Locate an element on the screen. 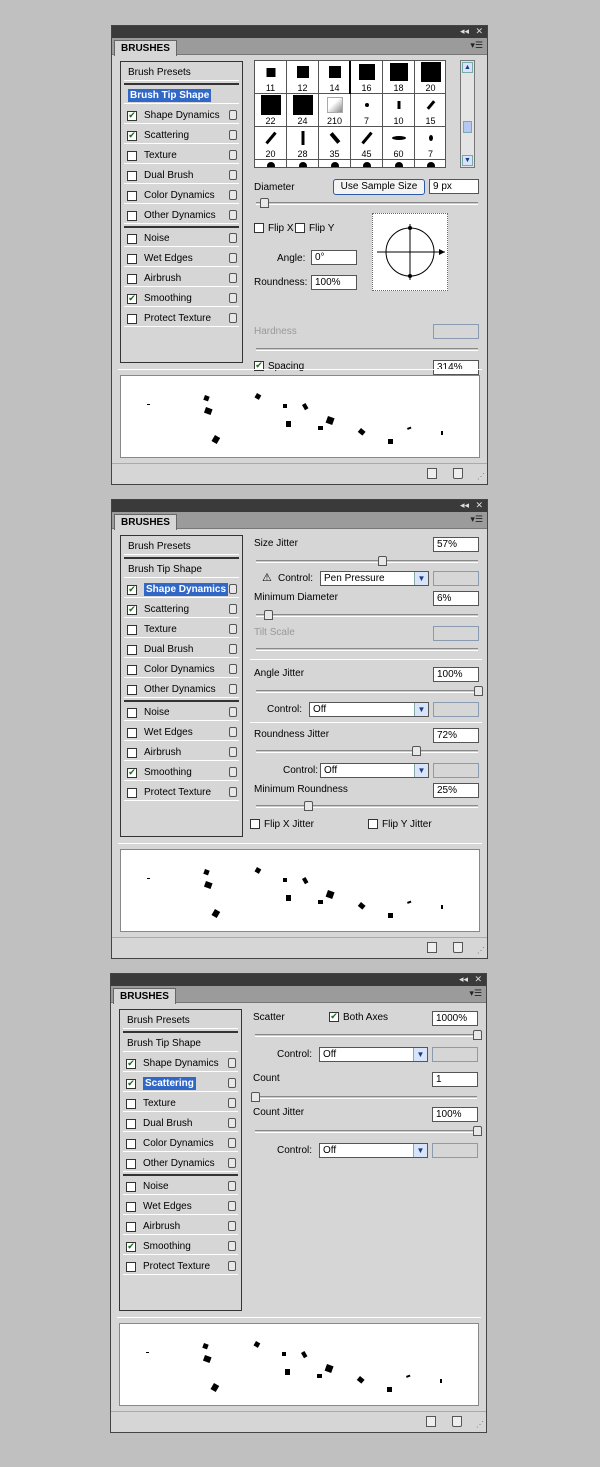 The width and height of the screenshot is (600, 1467). angle-roundness-preview is located at coordinates (410, 252).